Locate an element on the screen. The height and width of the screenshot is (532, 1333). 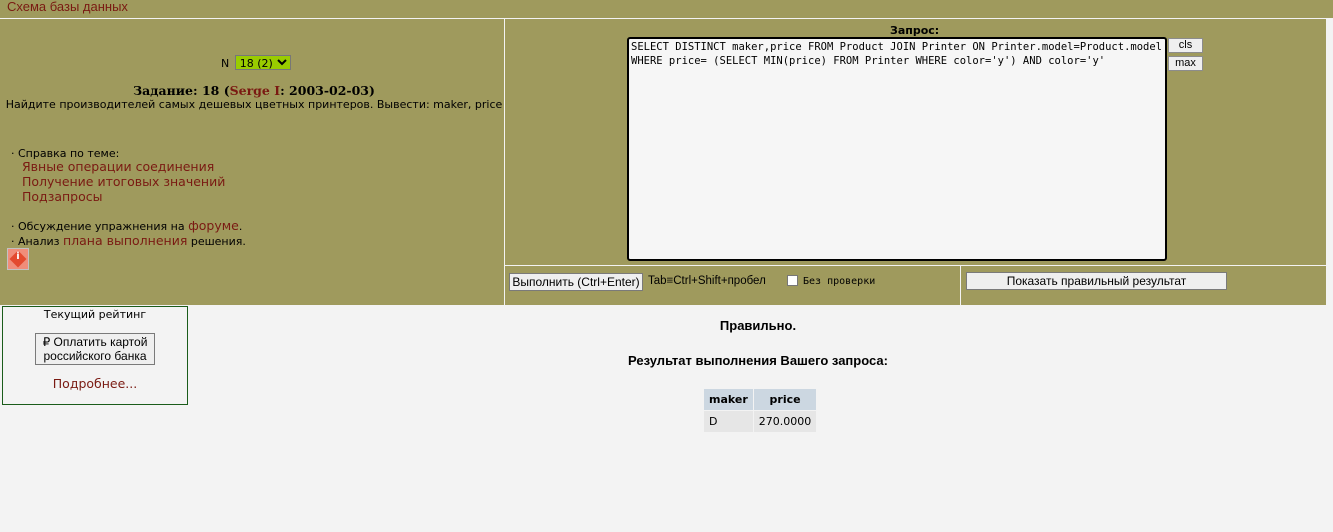
author-link: Serge I is located at coordinates (255, 90).